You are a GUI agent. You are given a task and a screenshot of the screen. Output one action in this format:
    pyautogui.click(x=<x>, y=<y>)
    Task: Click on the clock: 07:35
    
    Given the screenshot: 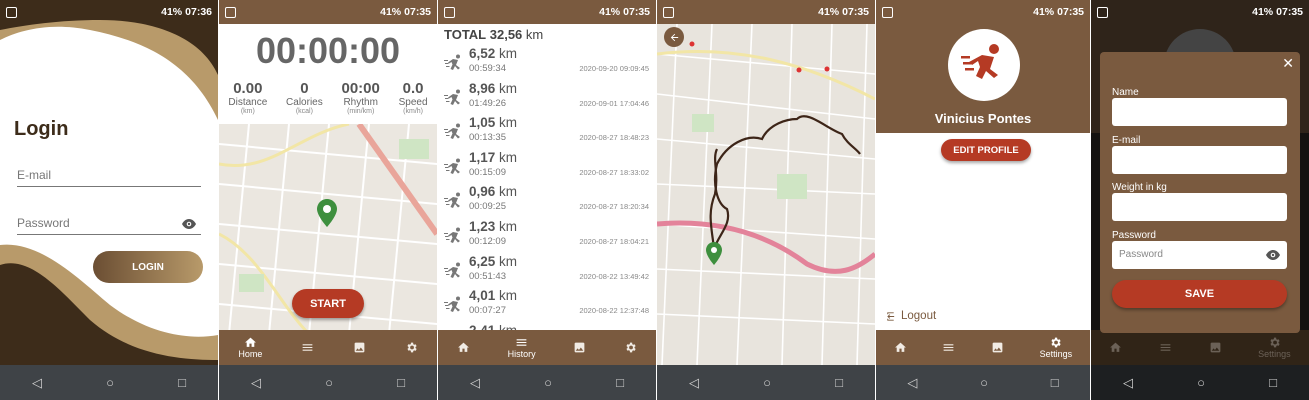 What is the action you would take?
    pyautogui.click(x=855, y=12)
    